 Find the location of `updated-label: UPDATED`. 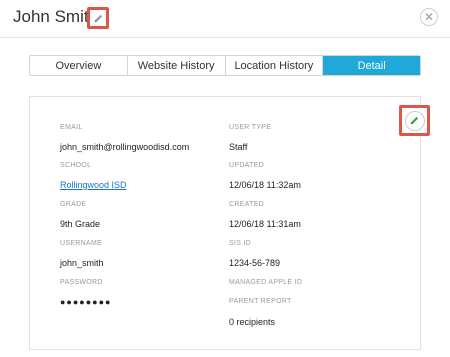

updated-label: UPDATED is located at coordinates (247, 165).